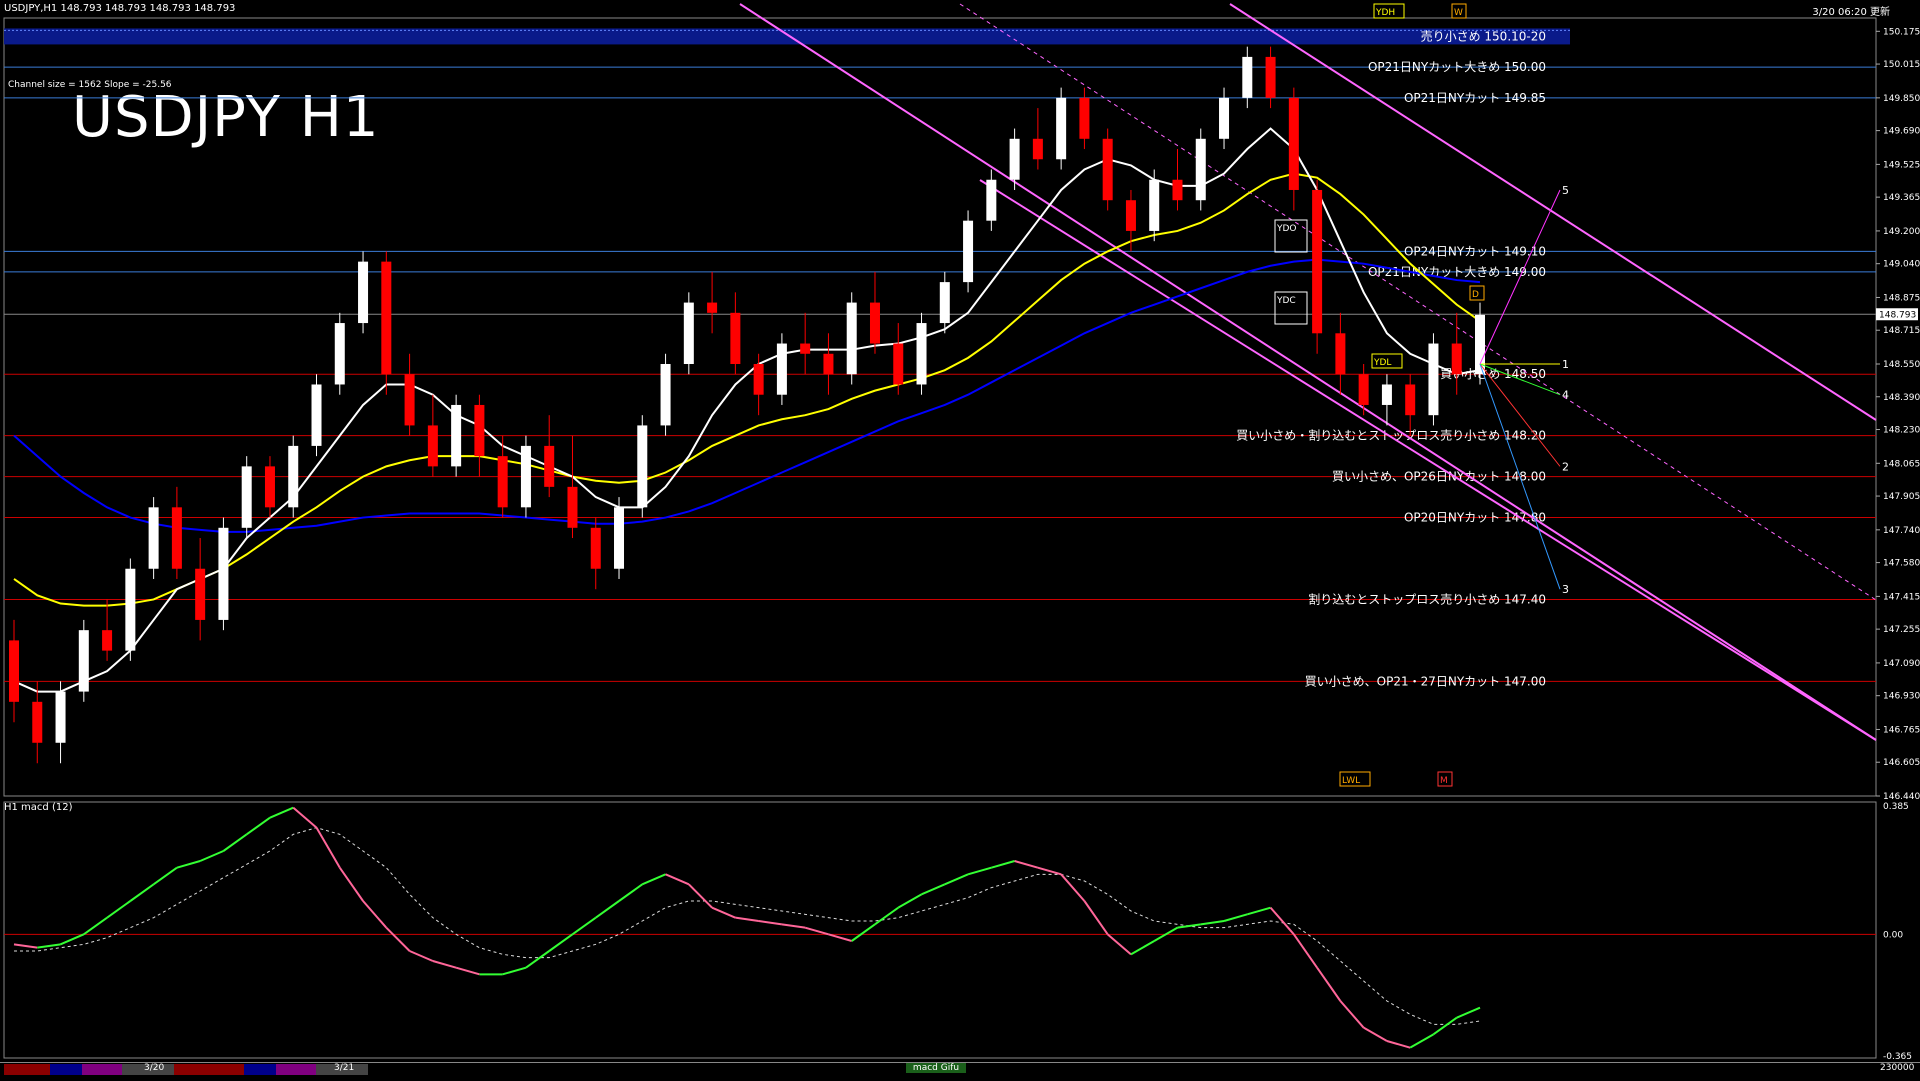 The width and height of the screenshot is (1920, 1081). What do you see at coordinates (1901, 797) in the screenshot?
I see `price-tick-label: 146.440` at bounding box center [1901, 797].